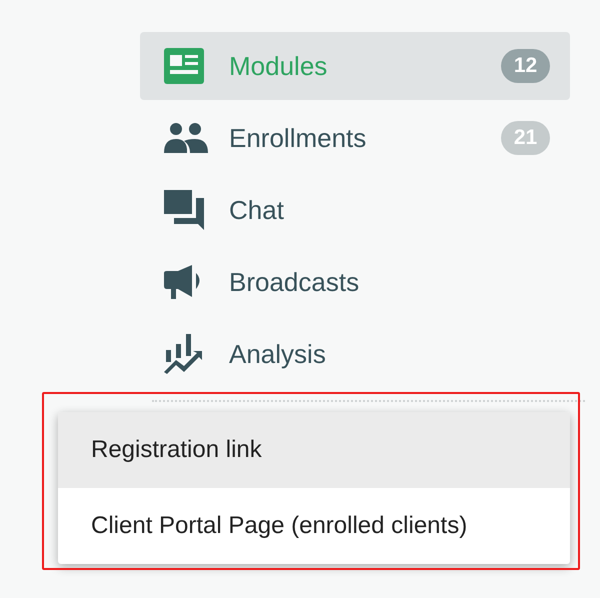  I want to click on count-badge: 21, so click(525, 138).